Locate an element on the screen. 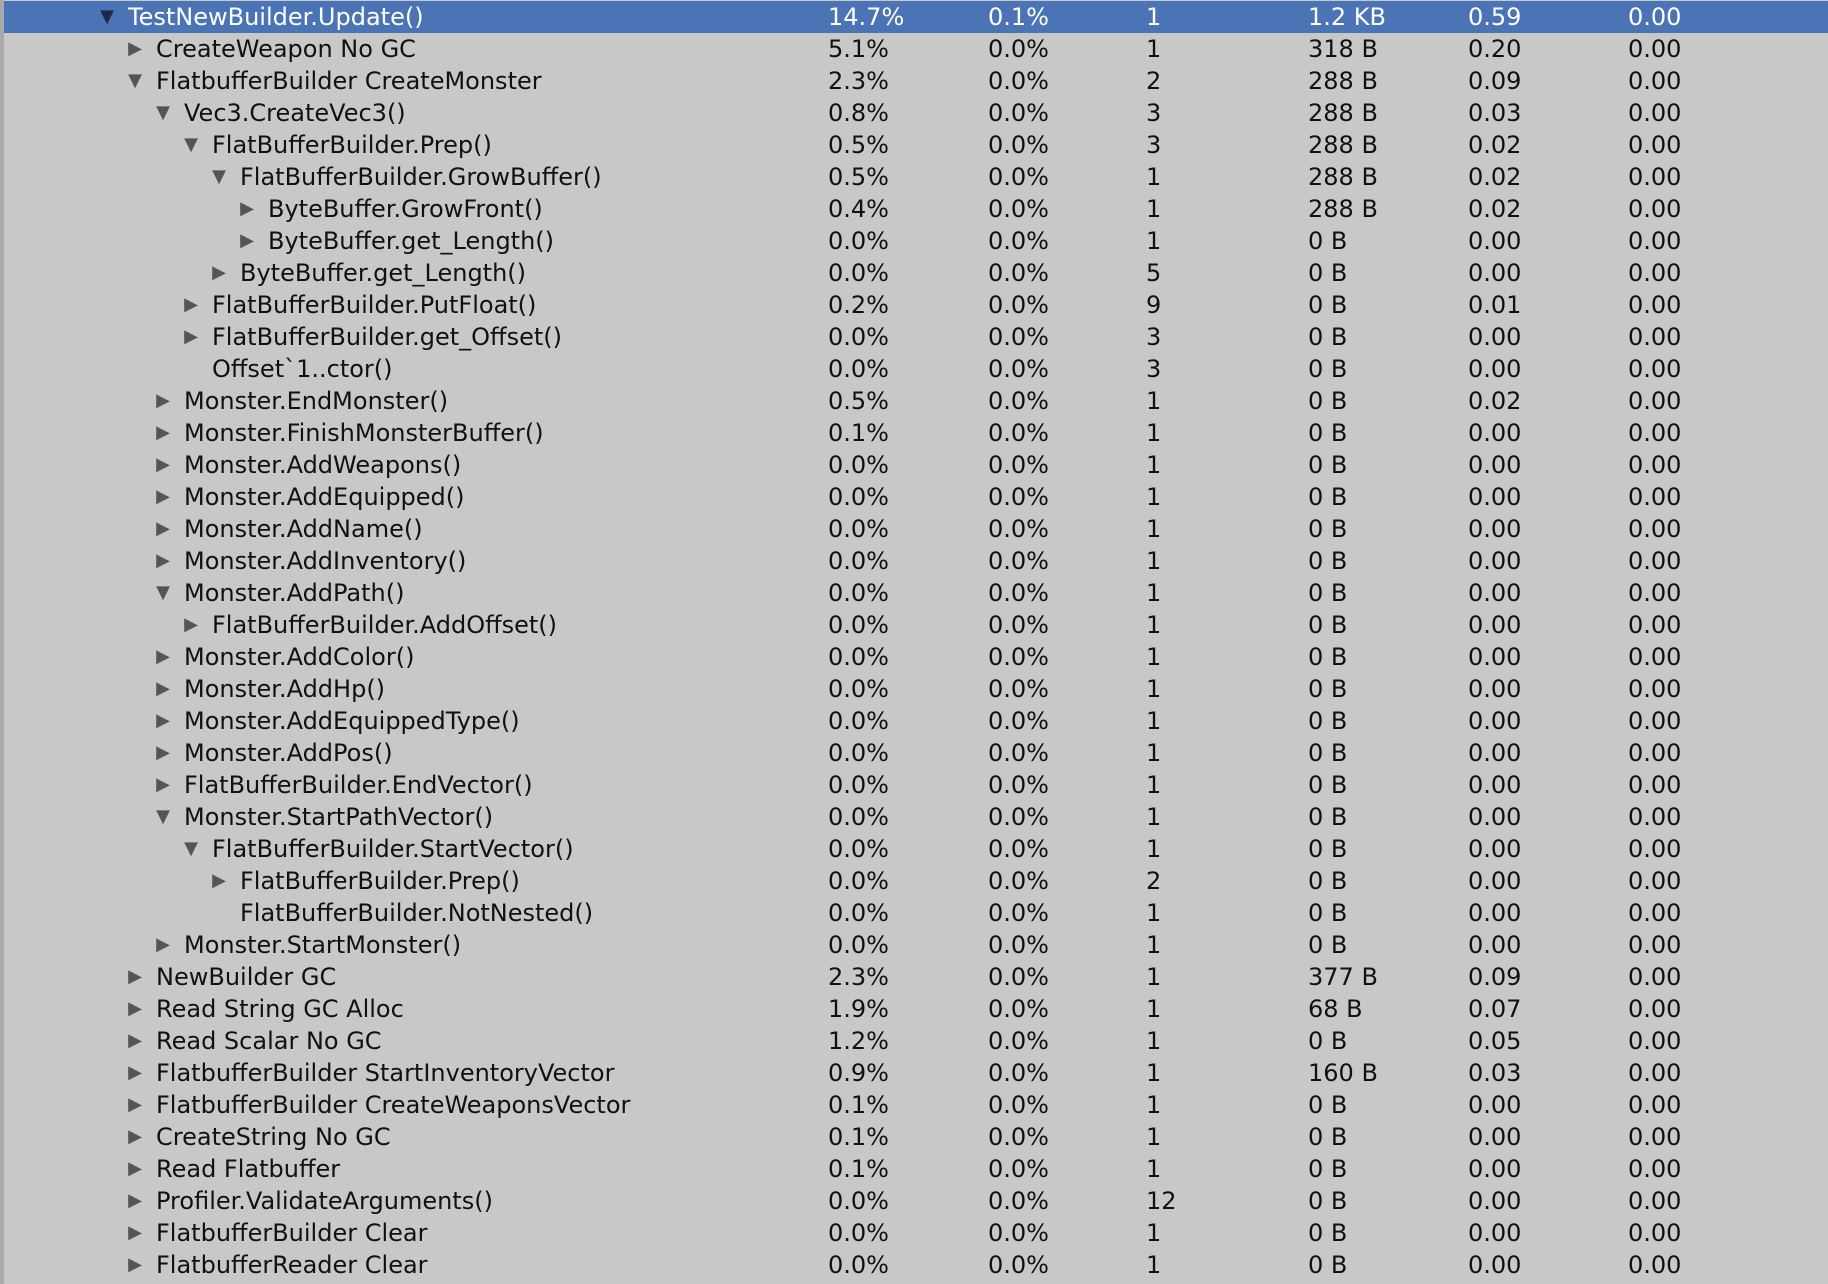 This screenshot has width=1828, height=1284. function-name: NewBuilder GC is located at coordinates (246, 977).